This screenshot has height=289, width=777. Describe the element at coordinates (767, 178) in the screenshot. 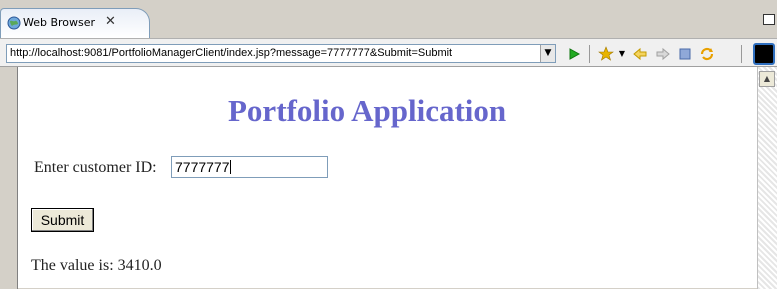

I see `vertical-scrollbar: ▲` at that location.